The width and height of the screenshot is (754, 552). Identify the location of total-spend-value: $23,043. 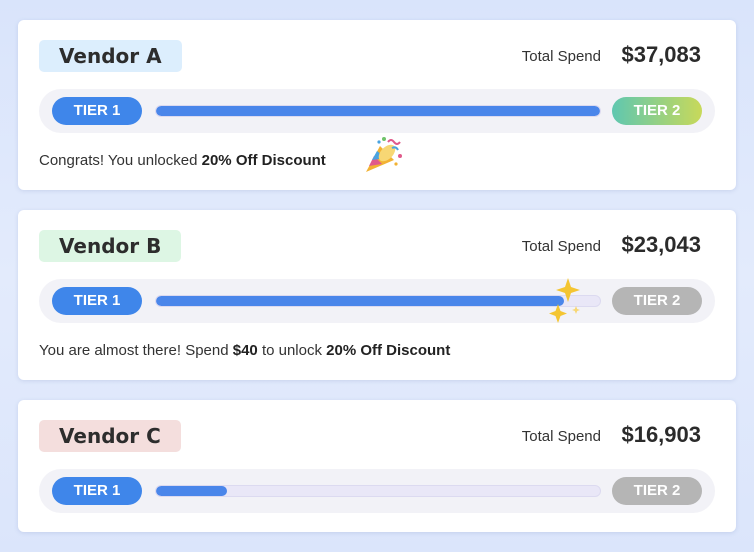
(661, 244).